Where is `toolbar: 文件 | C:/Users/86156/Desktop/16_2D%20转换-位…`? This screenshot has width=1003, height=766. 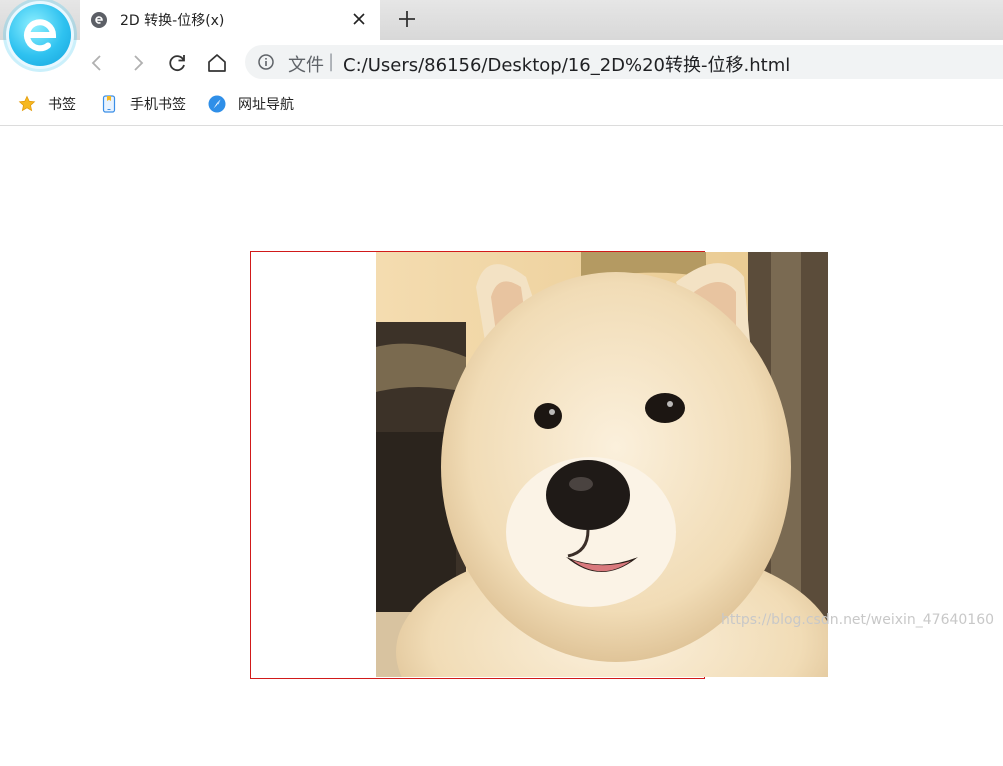
toolbar: 文件 | C:/Users/86156/Desktop/16_2D%20转换-位… is located at coordinates (501, 62).